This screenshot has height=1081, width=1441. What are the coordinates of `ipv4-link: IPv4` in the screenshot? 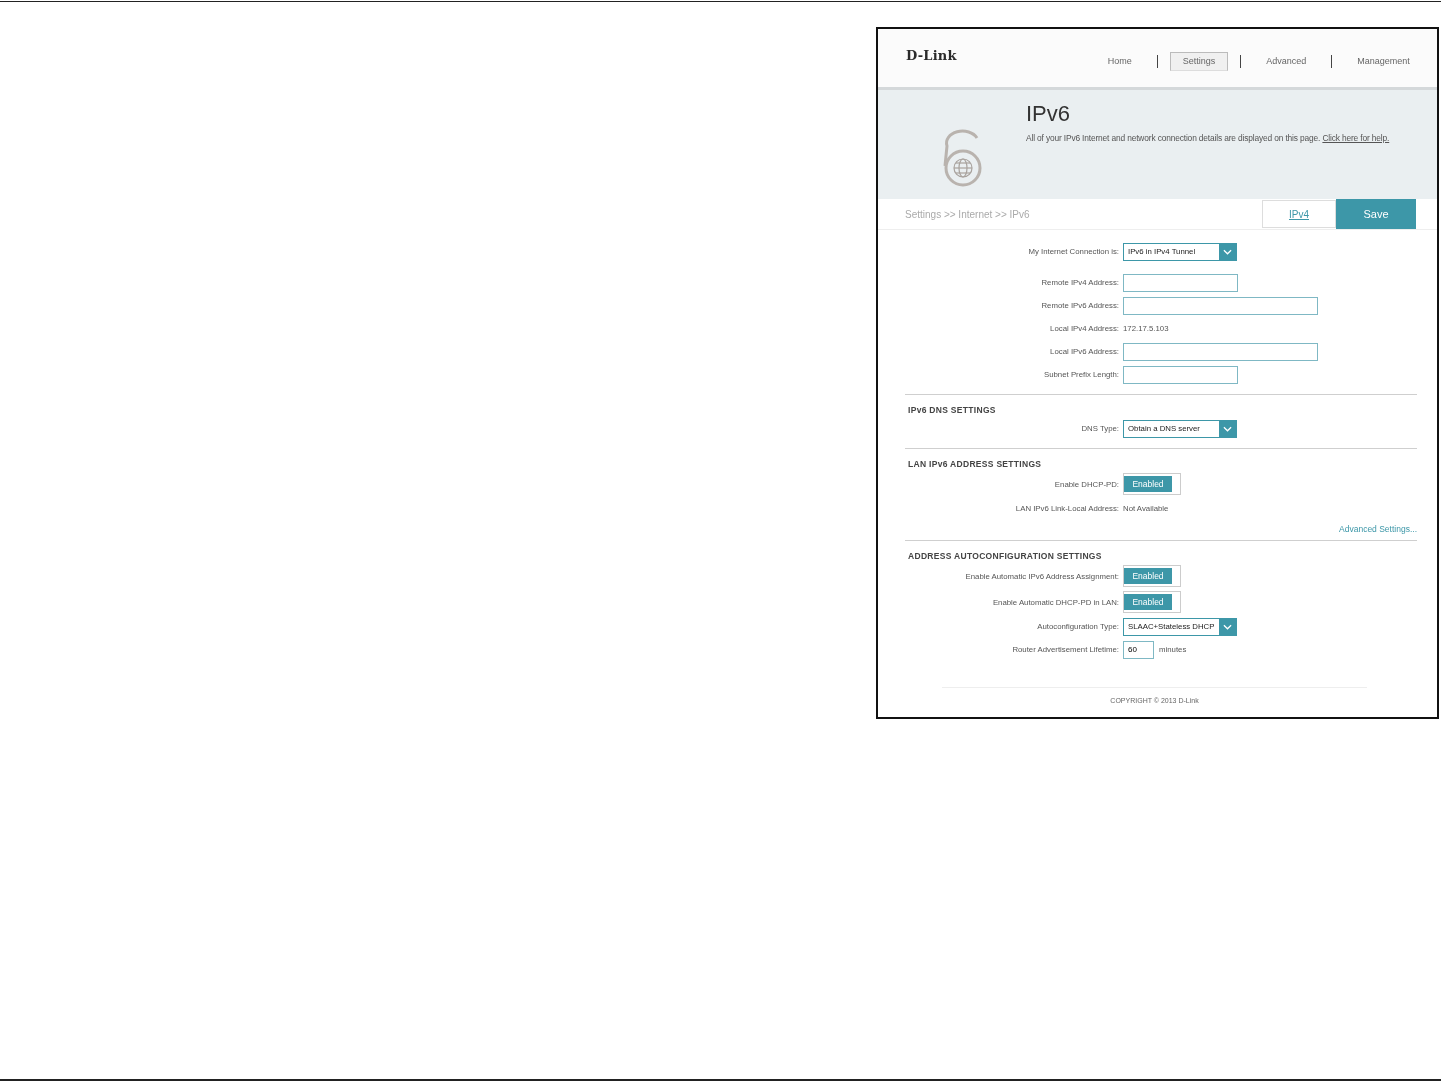 It's located at (1299, 214).